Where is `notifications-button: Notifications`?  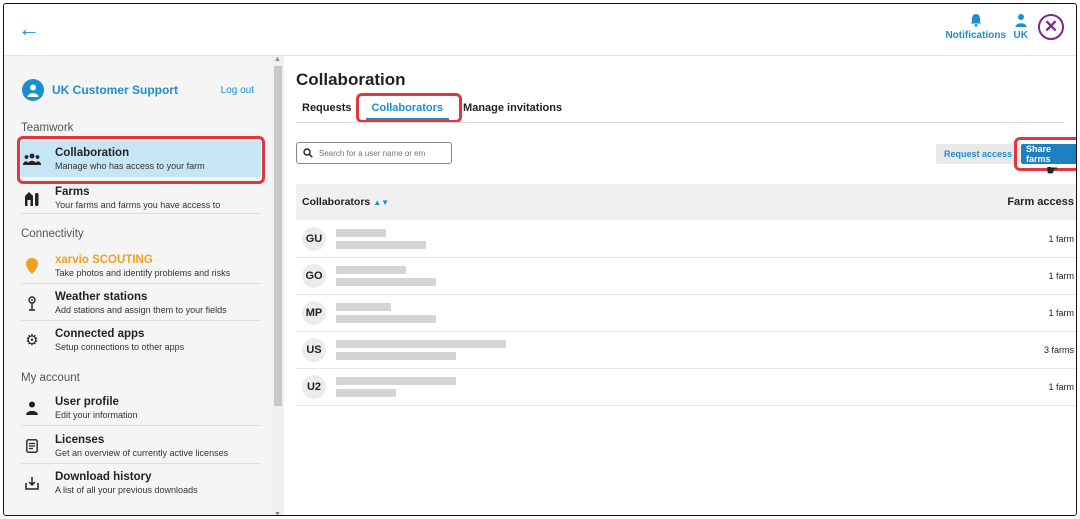
notifications-button: Notifications is located at coordinates (975, 27).